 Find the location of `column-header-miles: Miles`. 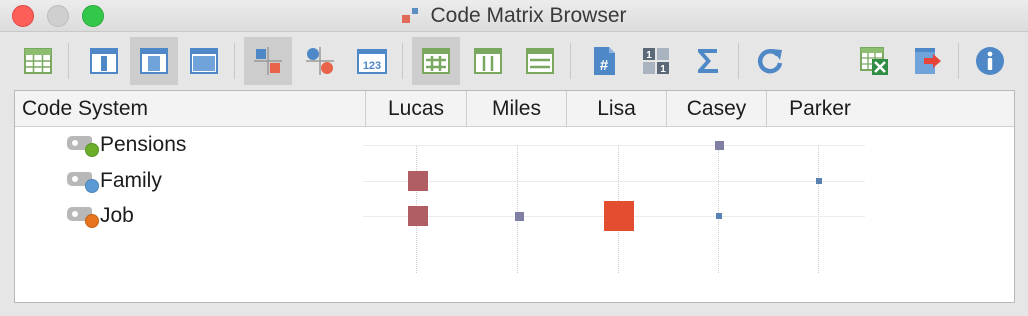

column-header-miles: Miles is located at coordinates (517, 108).